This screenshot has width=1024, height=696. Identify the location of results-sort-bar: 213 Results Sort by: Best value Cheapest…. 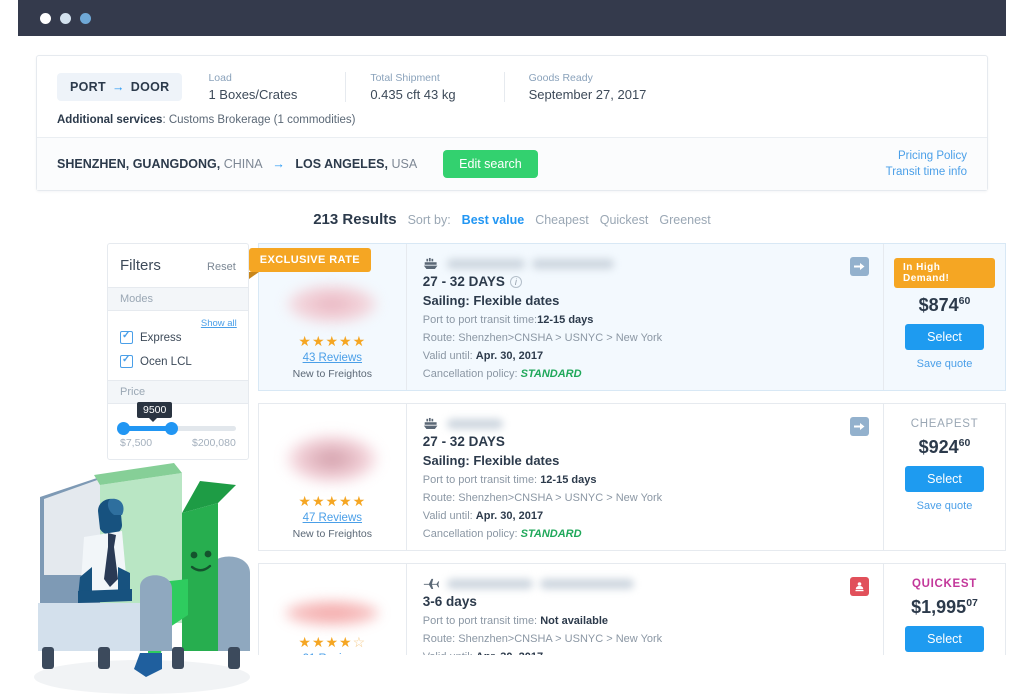
(512, 219).